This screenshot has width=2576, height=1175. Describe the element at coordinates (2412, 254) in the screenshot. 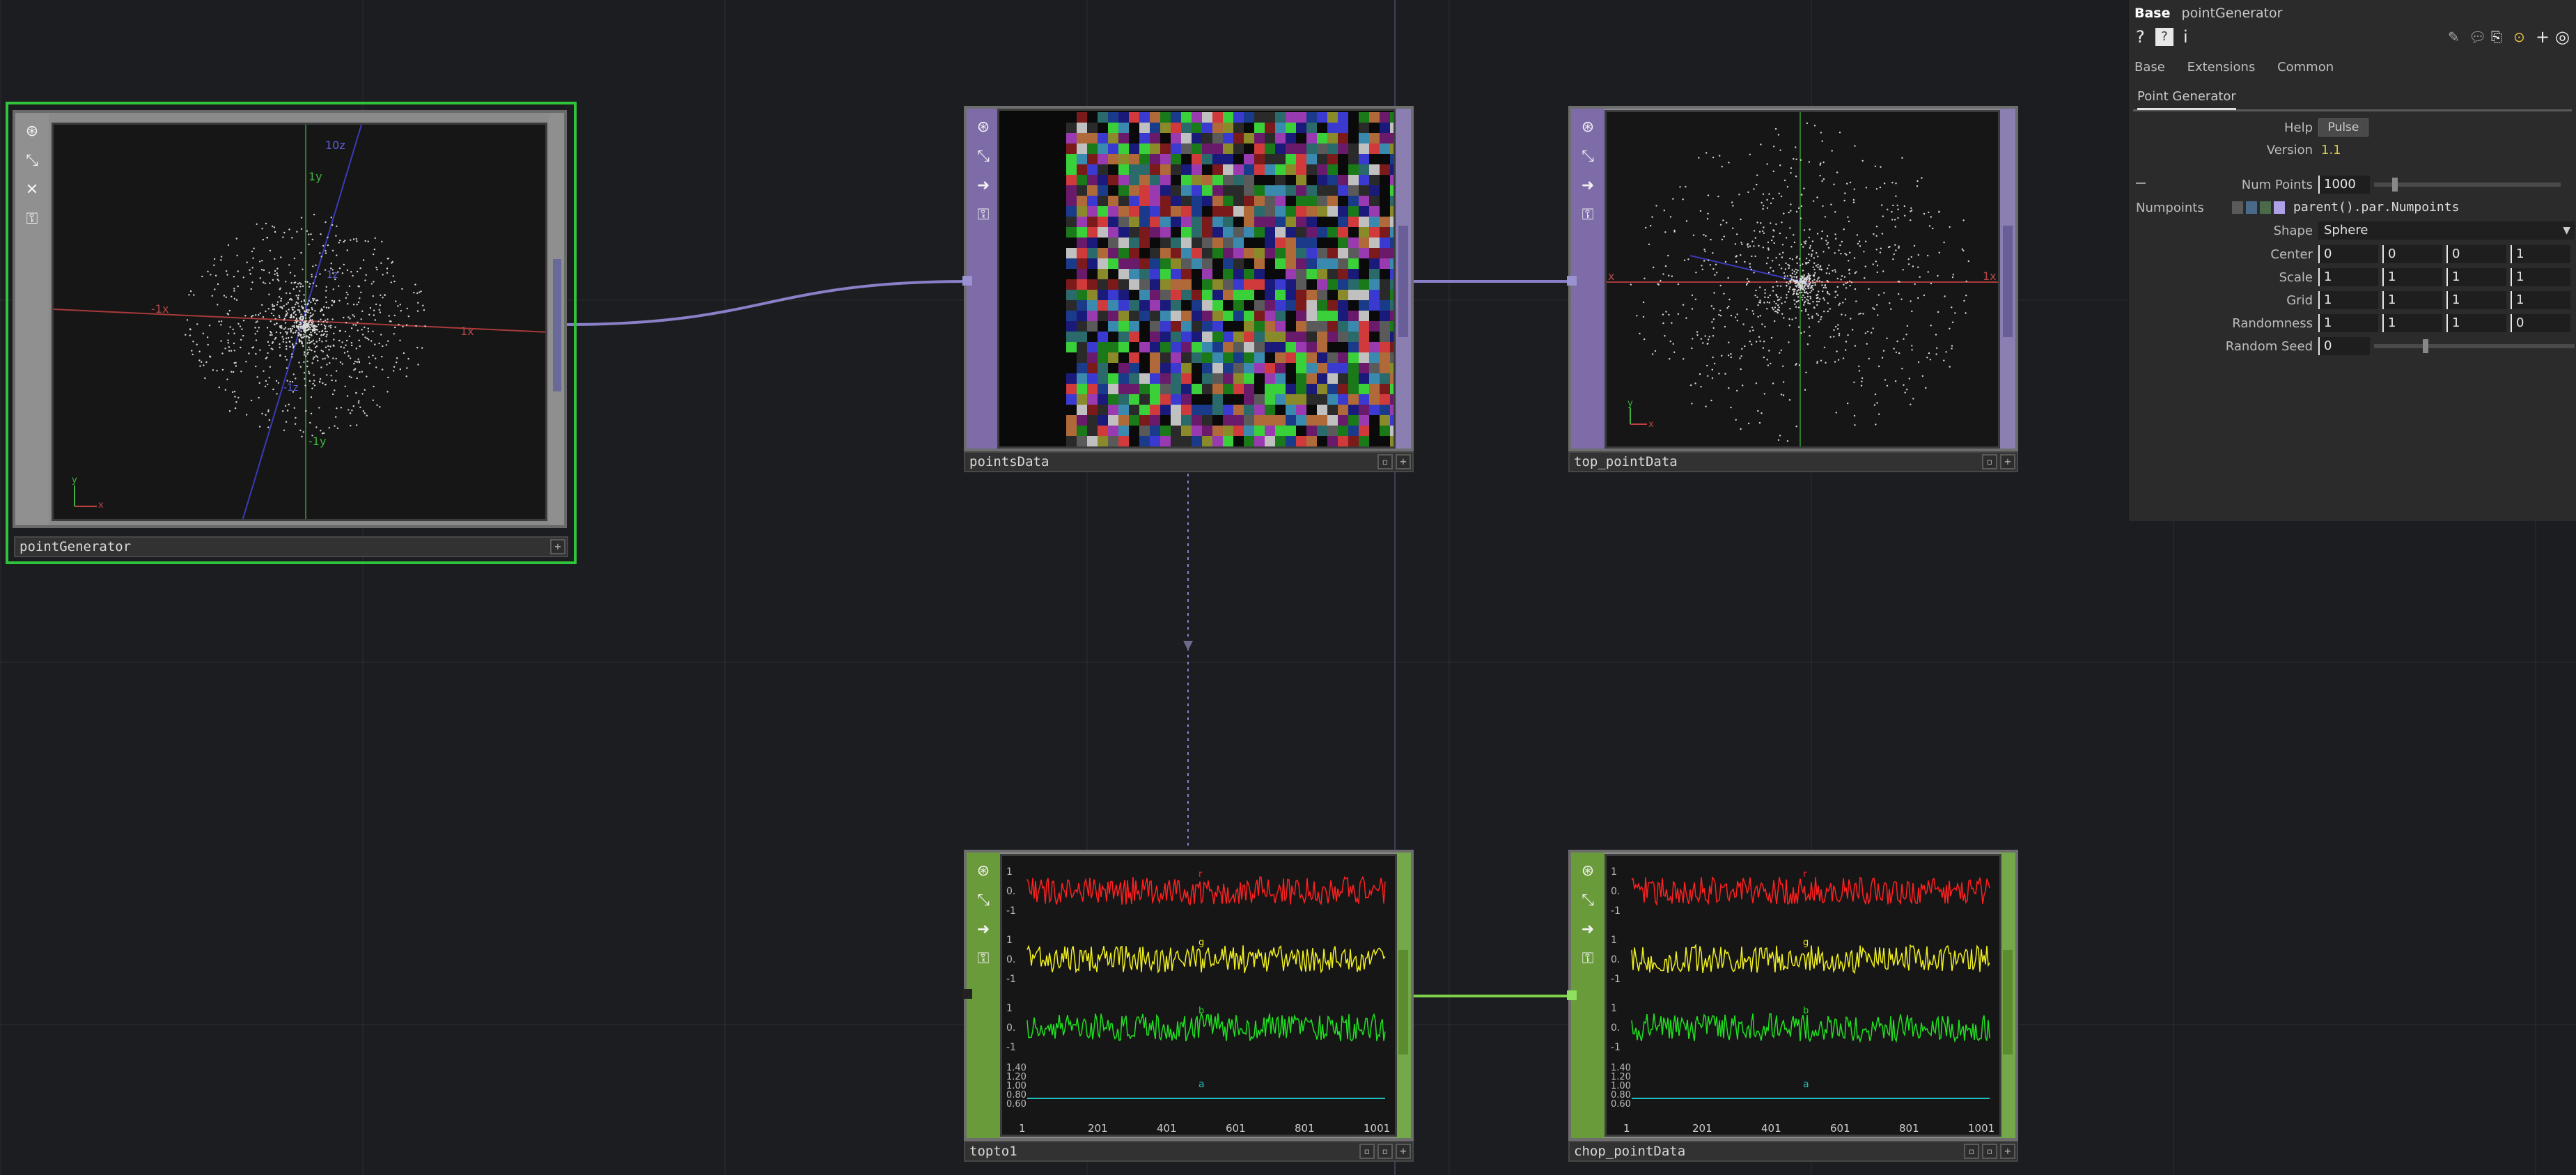

I see `center-field-1: 0` at that location.